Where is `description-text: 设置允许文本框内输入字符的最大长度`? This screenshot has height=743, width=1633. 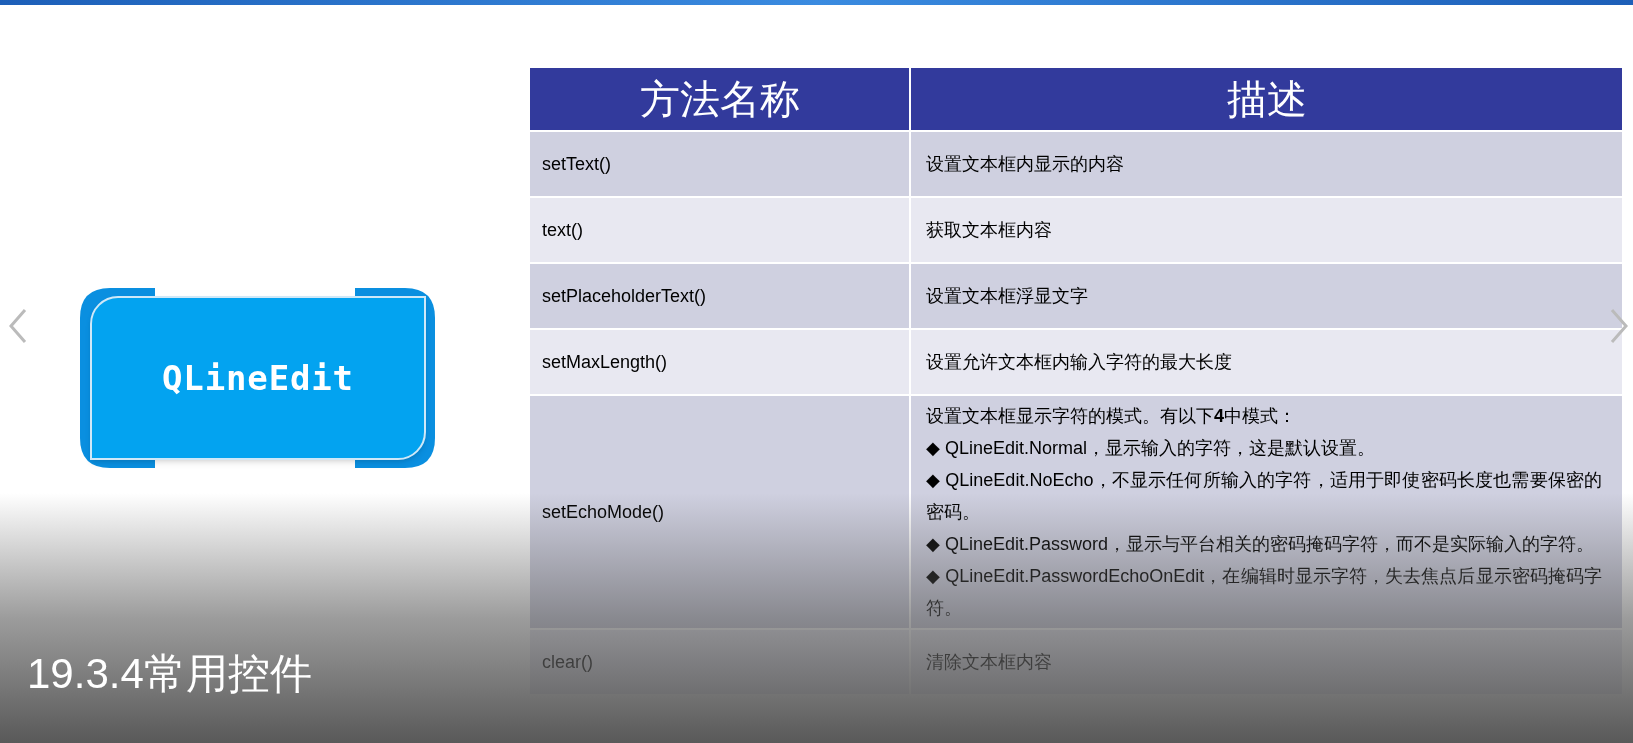
description-text: 设置允许文本框内输入字符的最大长度 is located at coordinates (1079, 362).